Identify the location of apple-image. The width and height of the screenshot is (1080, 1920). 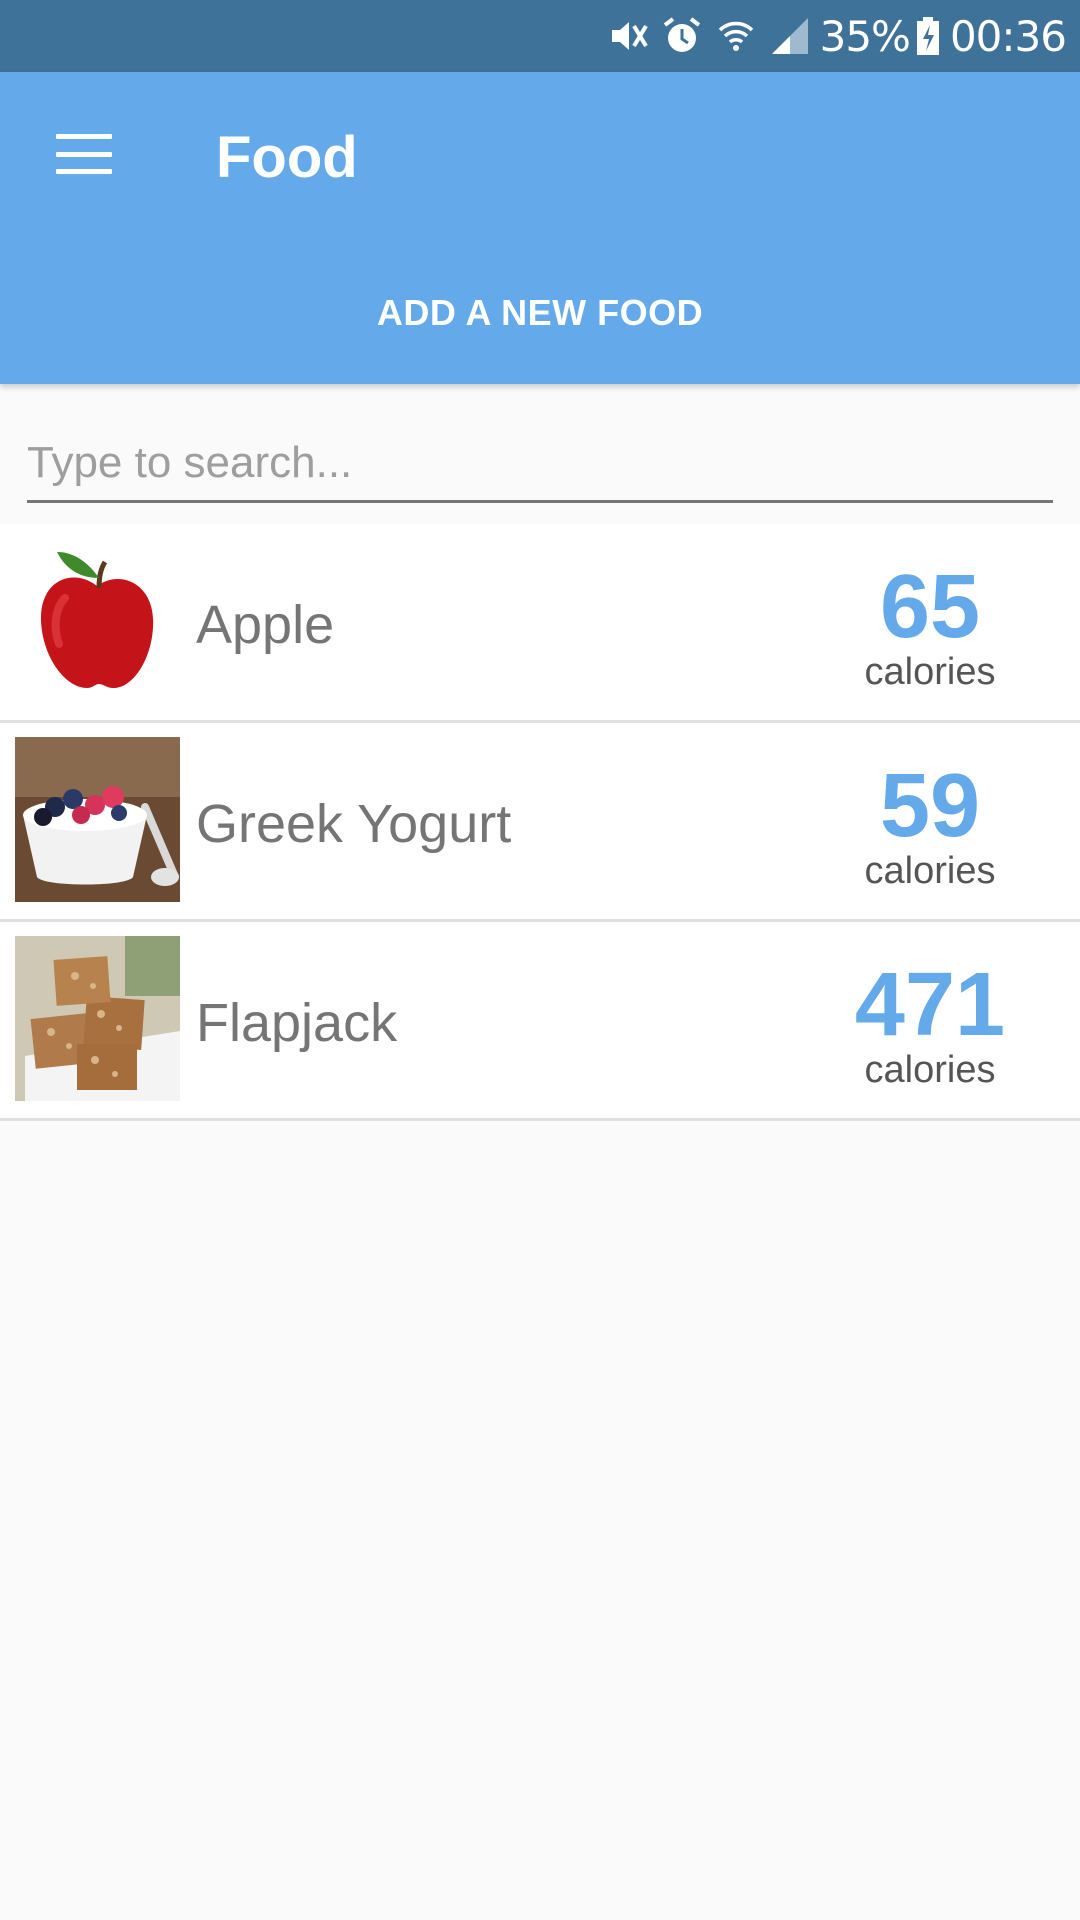
(97, 620).